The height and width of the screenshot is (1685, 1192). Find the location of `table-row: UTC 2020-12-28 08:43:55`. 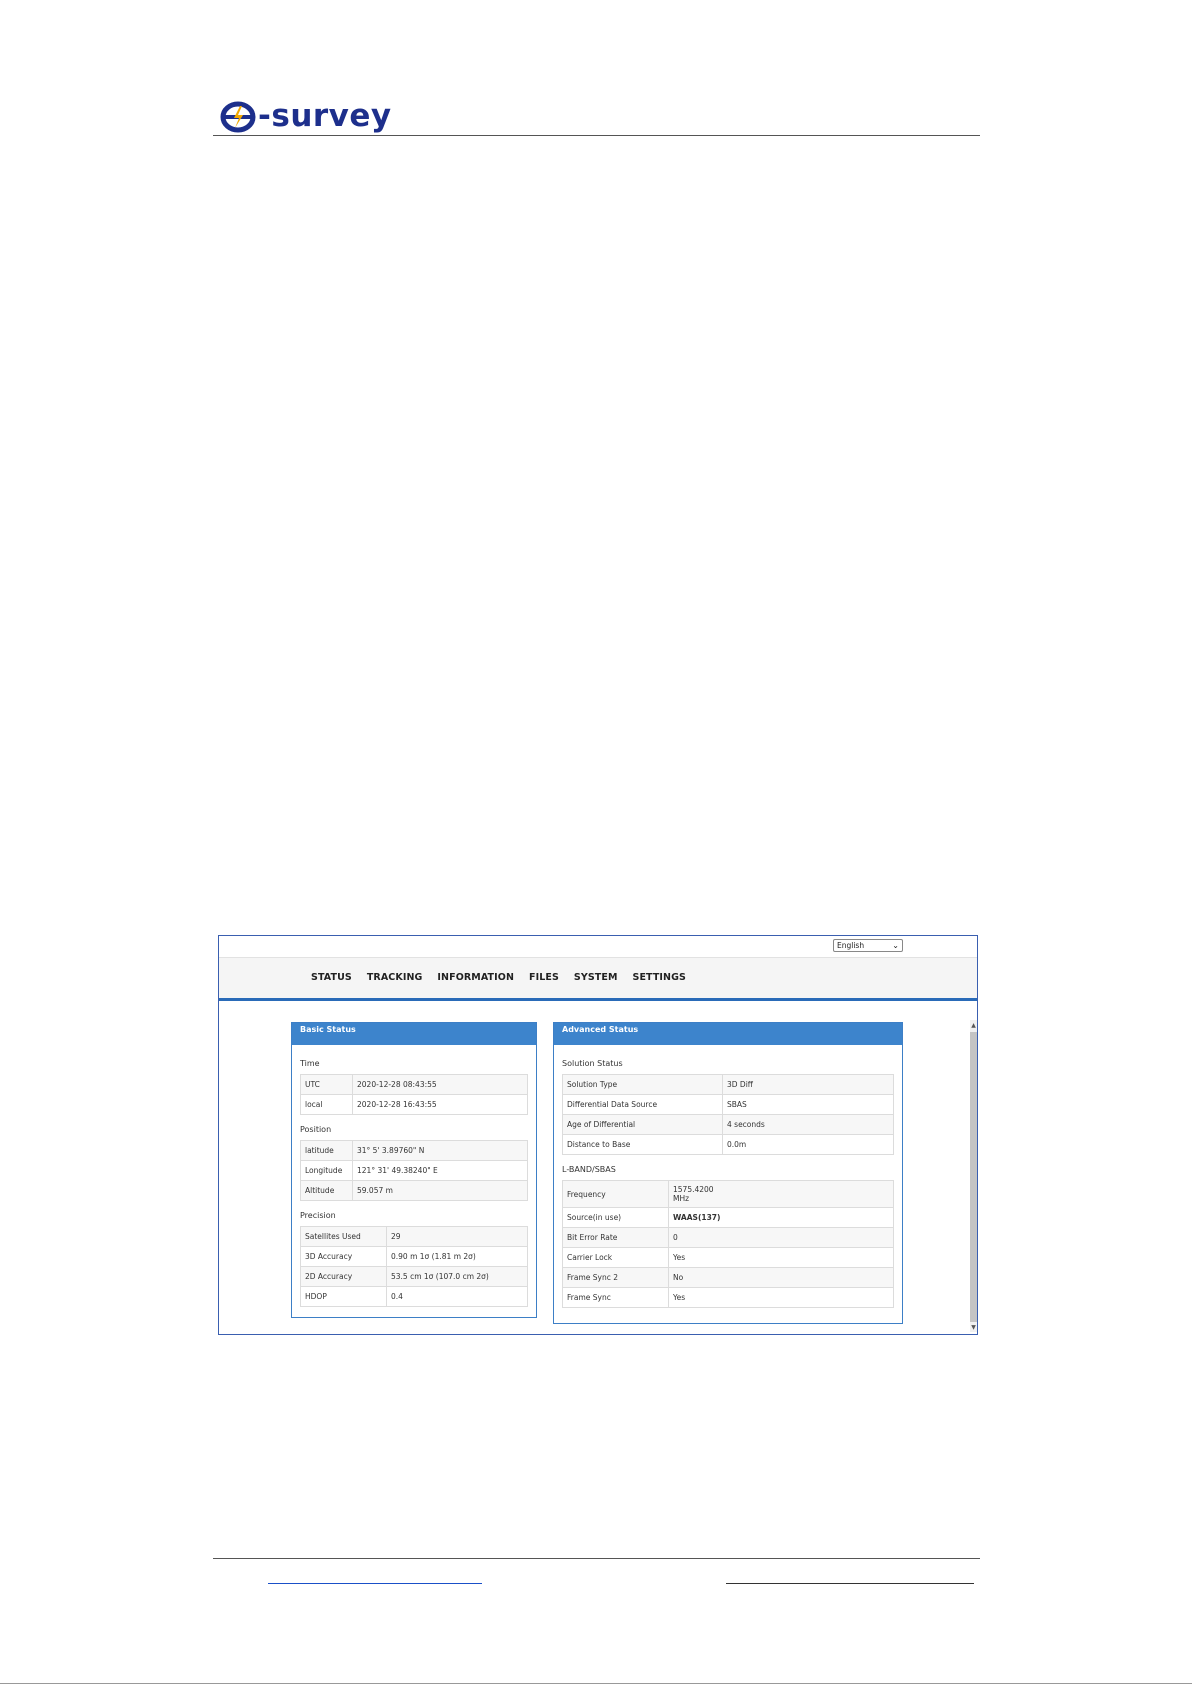

table-row: UTC 2020-12-28 08:43:55 is located at coordinates (414, 1084).